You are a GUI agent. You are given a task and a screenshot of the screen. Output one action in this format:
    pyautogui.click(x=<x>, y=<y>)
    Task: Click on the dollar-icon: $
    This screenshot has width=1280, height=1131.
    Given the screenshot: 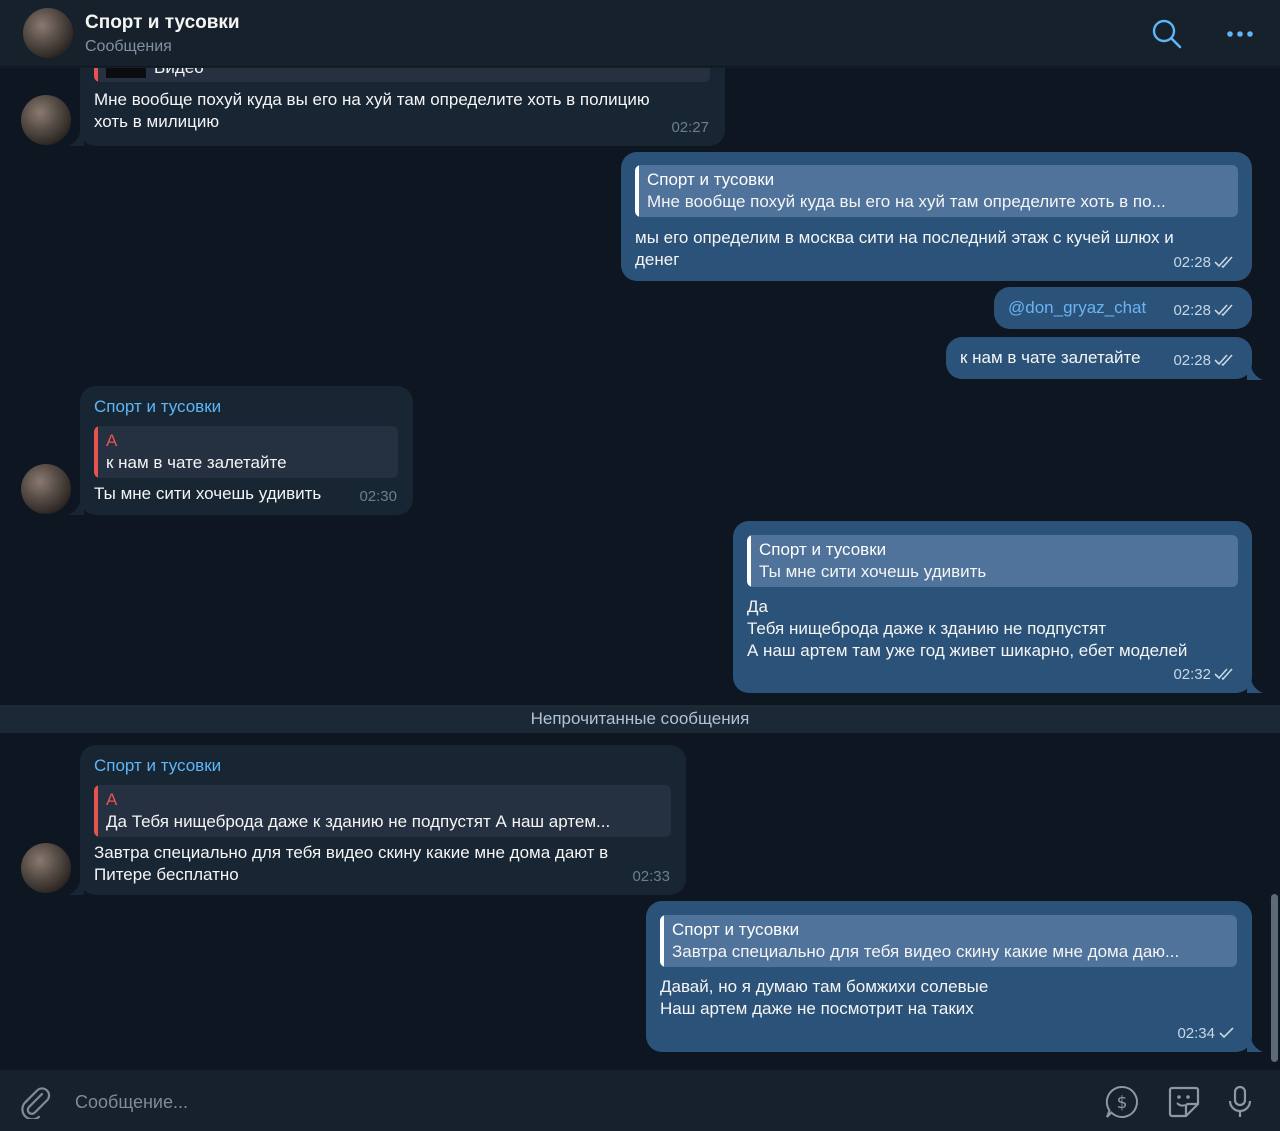 What is the action you would take?
    pyautogui.click(x=1122, y=1102)
    